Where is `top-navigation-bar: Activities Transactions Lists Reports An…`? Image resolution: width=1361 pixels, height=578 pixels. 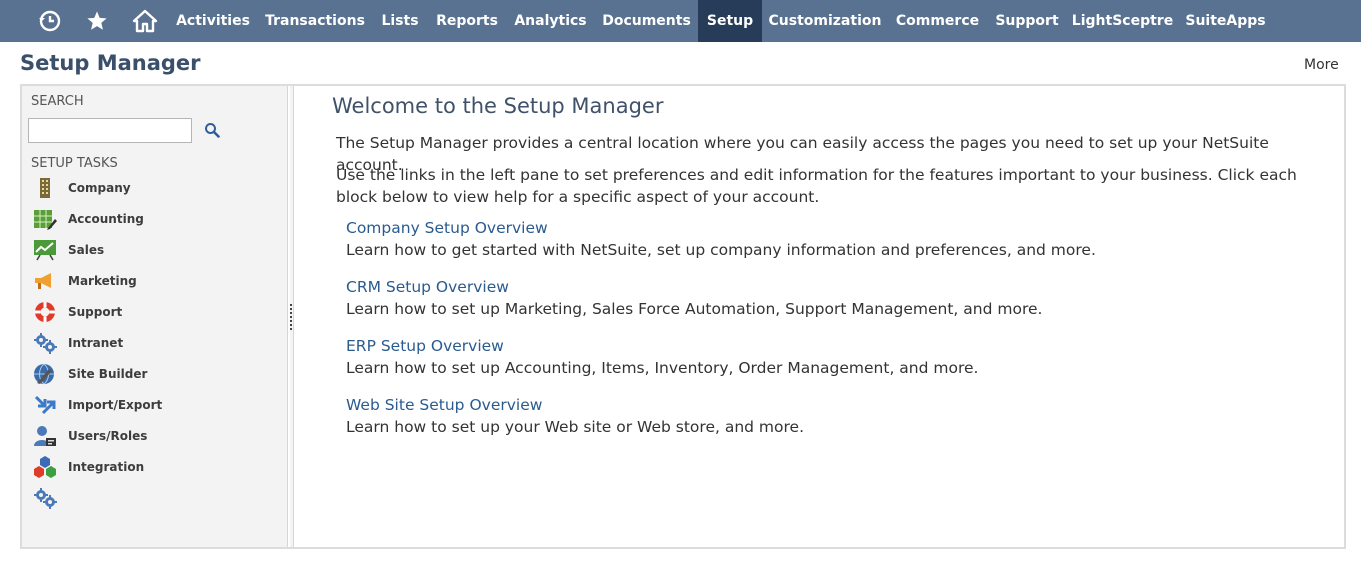
top-navigation-bar: Activities Transactions Lists Reports An… is located at coordinates (680, 21).